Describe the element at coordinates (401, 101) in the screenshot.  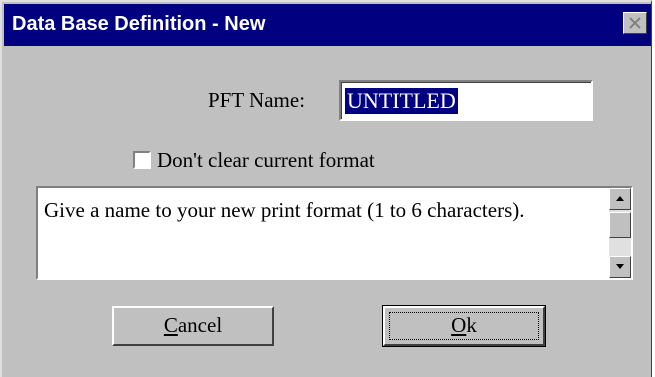
I see `pft-name-value: UNTITLED` at that location.